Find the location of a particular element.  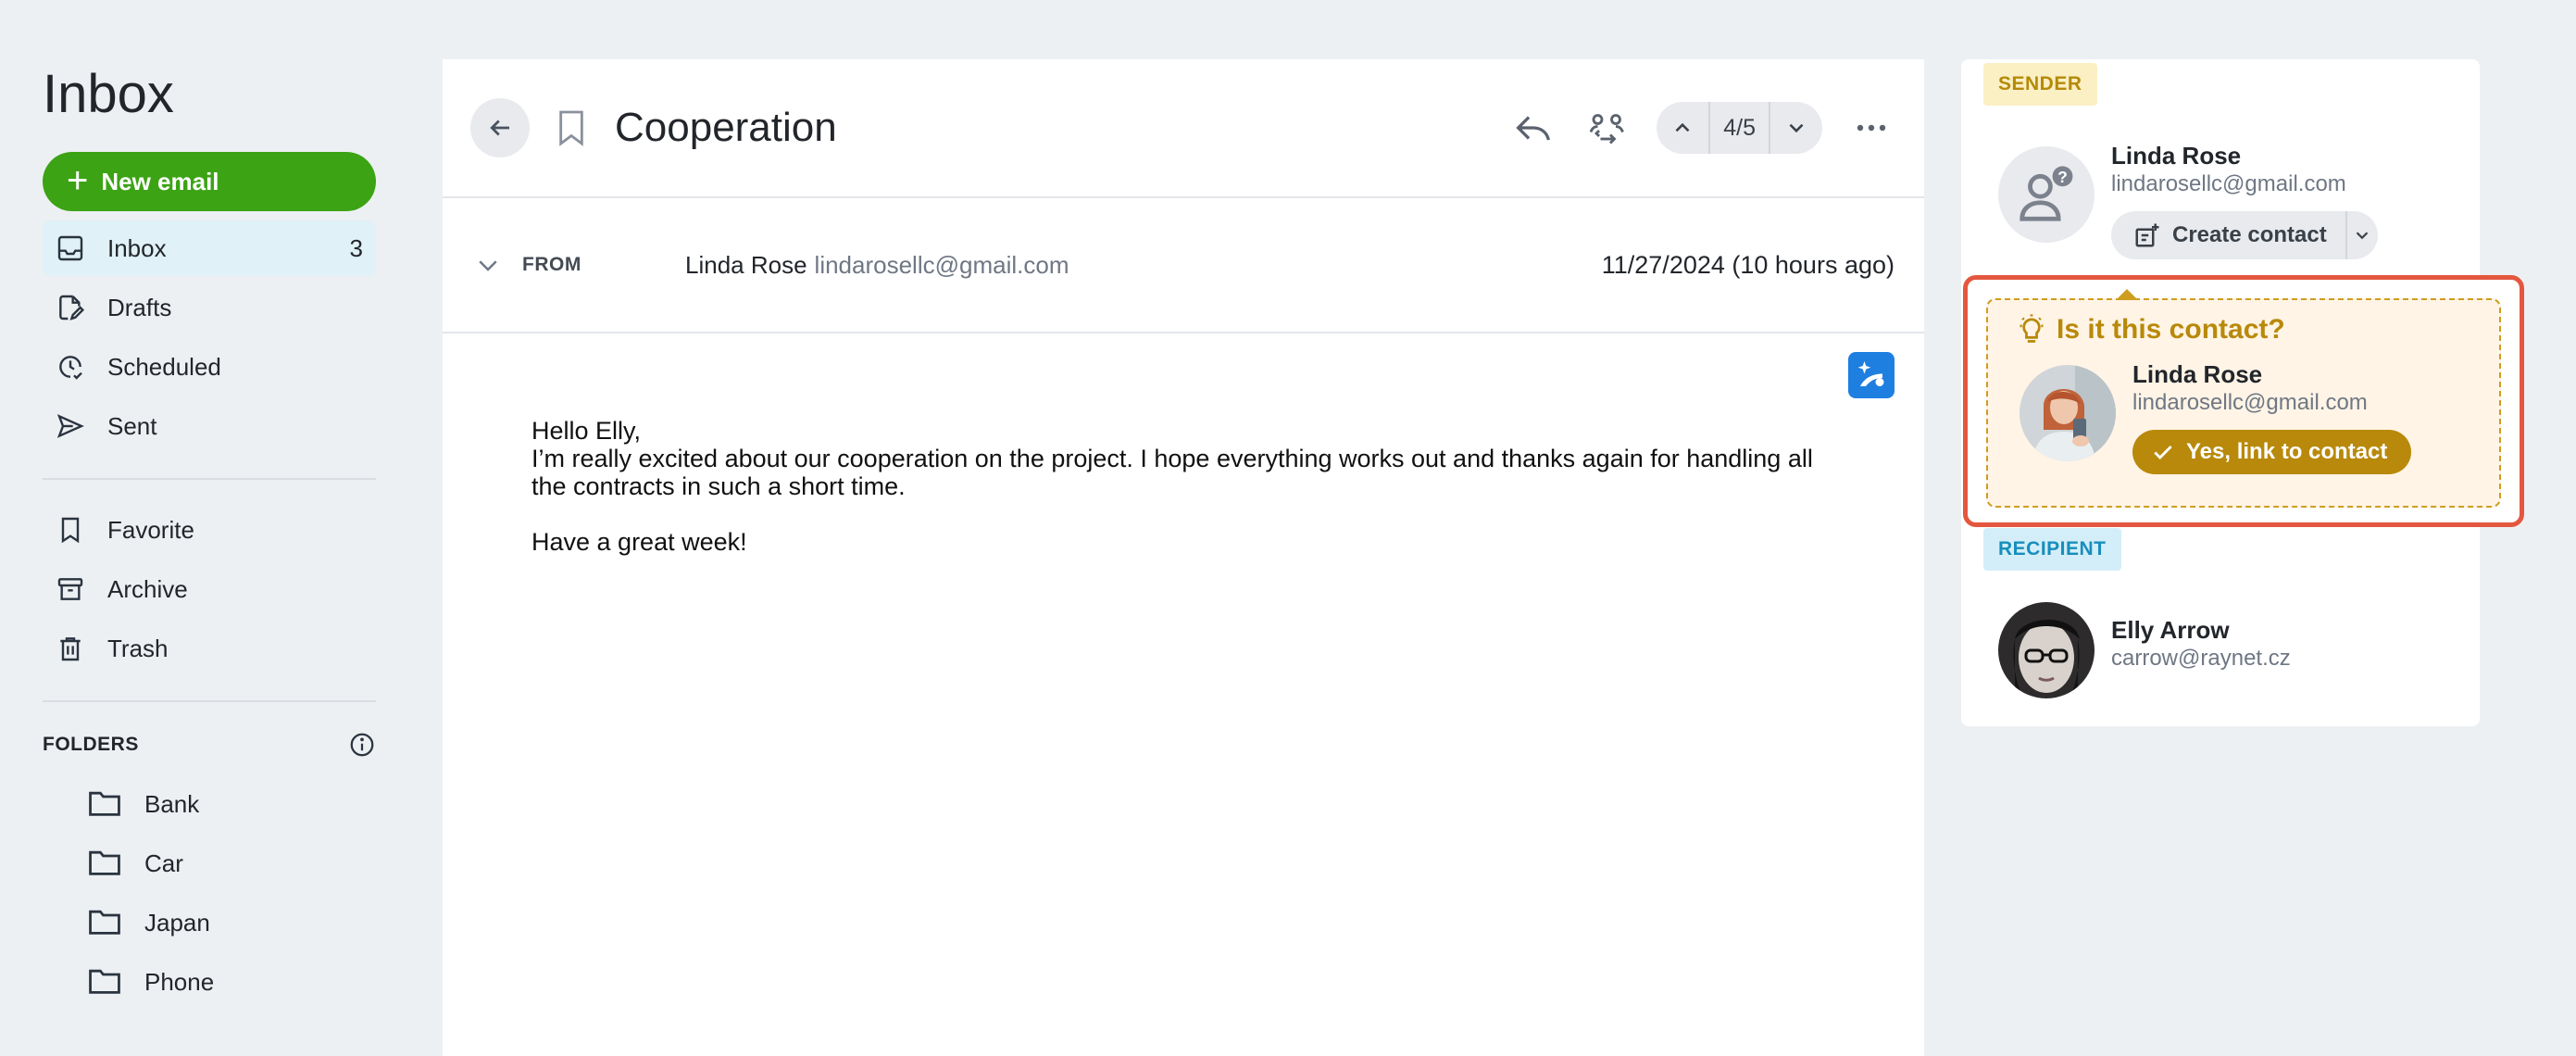

suggestion-title: Is it this contact? is located at coordinates (2150, 330).